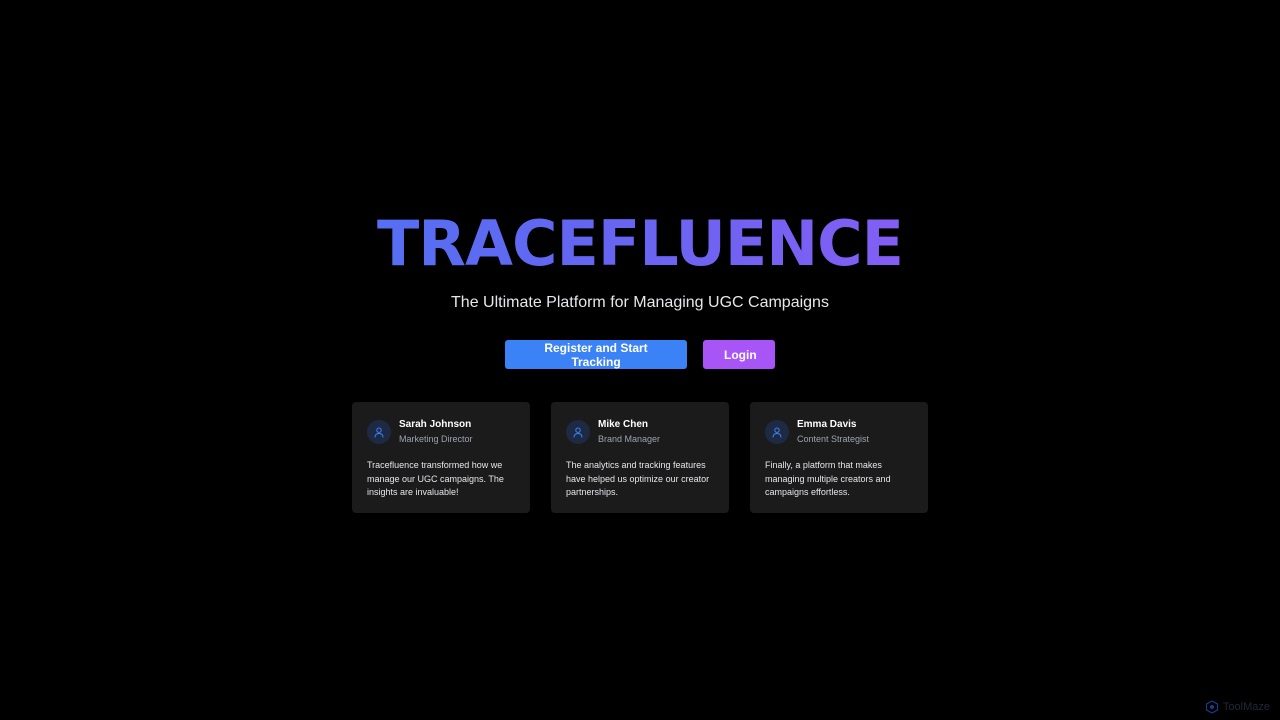 The width and height of the screenshot is (1280, 720). Describe the element at coordinates (640, 244) in the screenshot. I see `brand-title: TRACEFLUENCE` at that location.